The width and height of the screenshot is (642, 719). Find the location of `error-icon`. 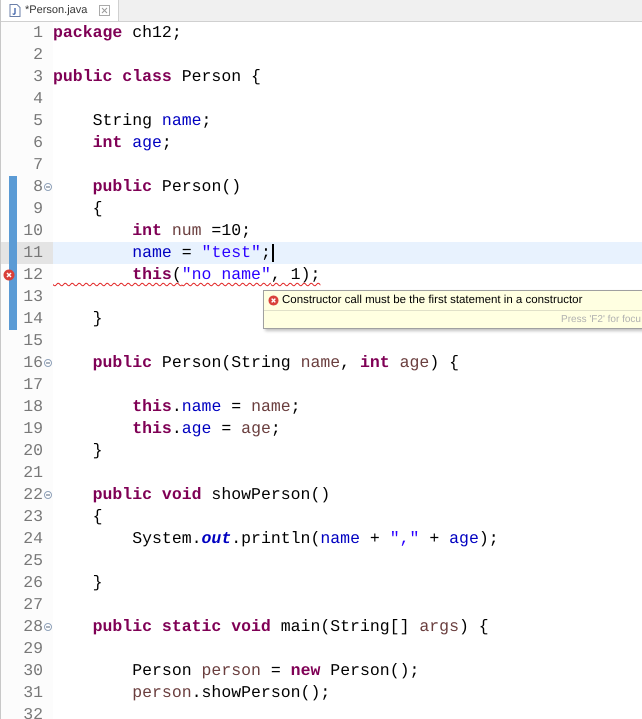

error-icon is located at coordinates (273, 300).